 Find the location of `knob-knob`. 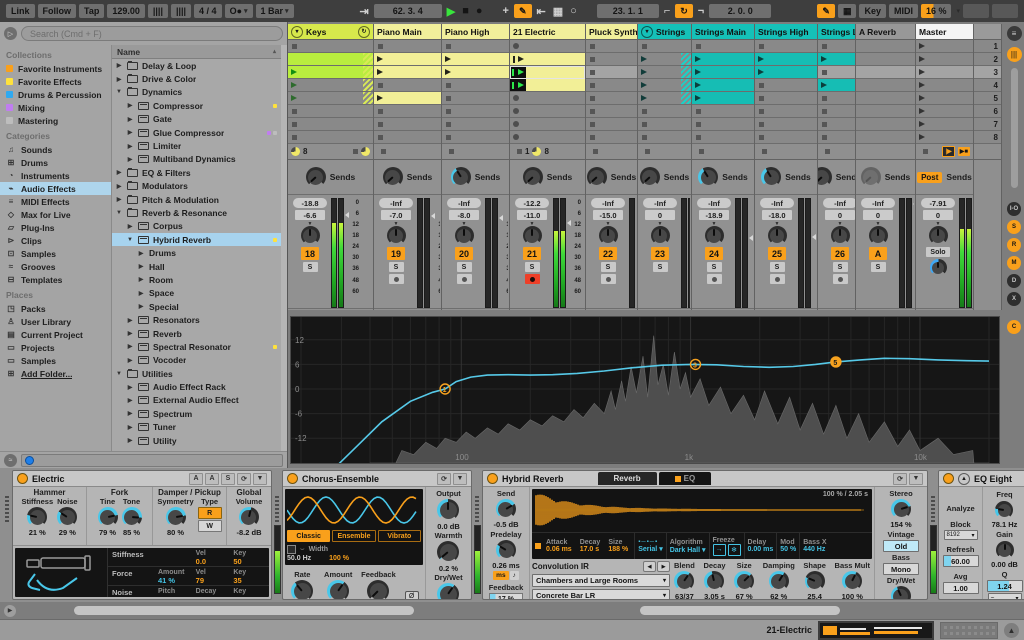

knob-knob is located at coordinates (1004, 510).